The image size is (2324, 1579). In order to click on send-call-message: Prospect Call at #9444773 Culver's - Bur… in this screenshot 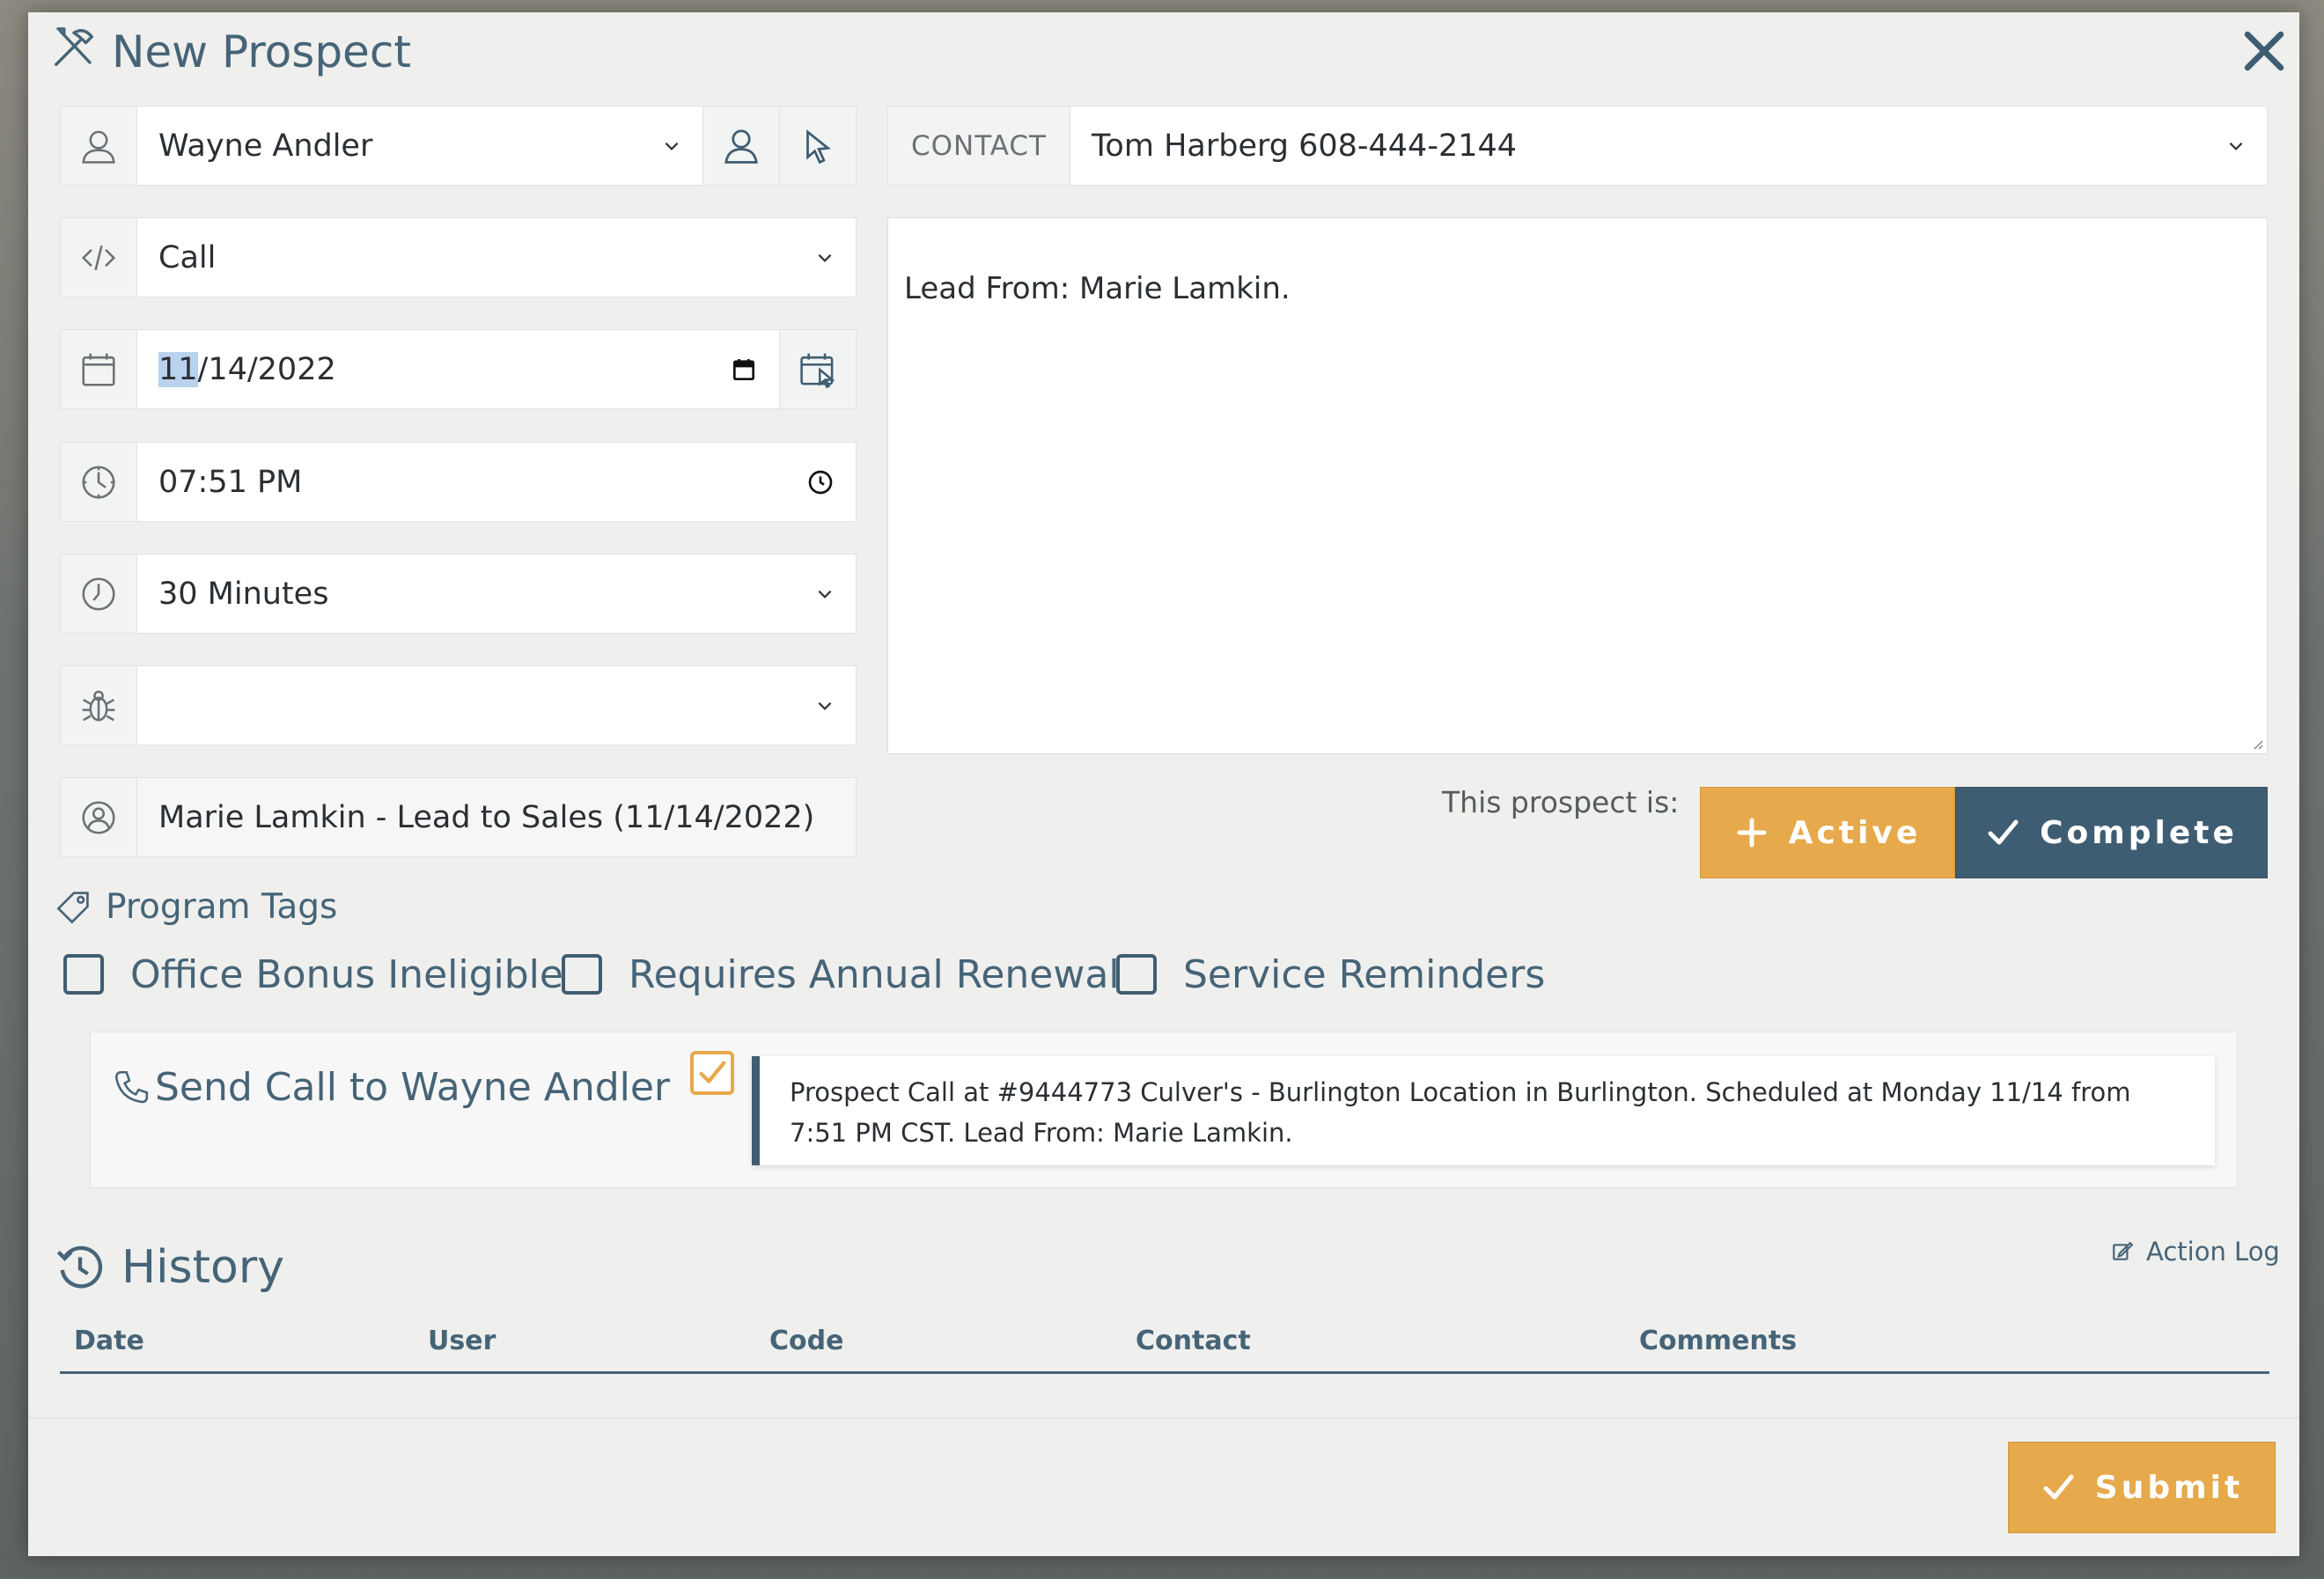, I will do `click(1483, 1110)`.